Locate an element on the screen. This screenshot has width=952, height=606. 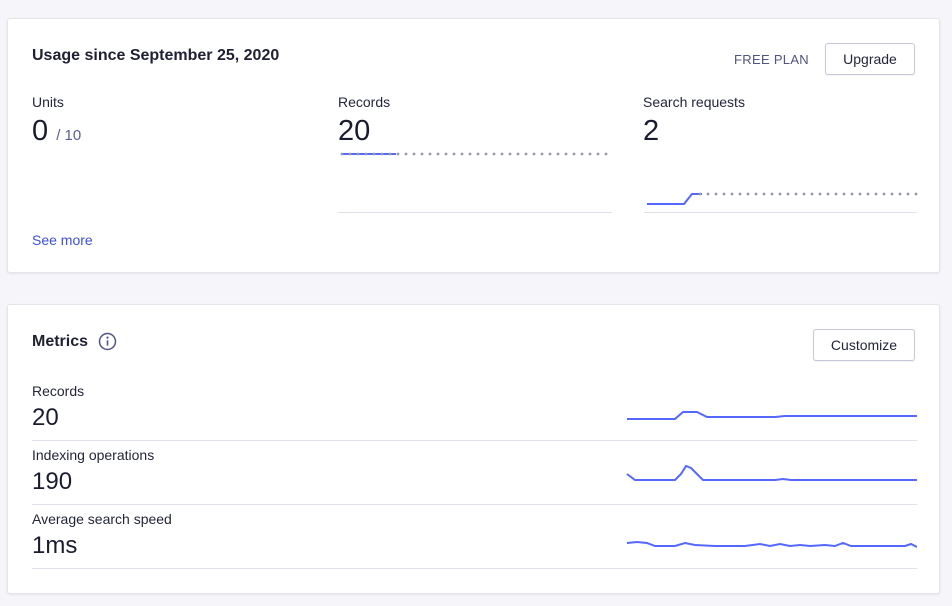
records-metric-sparkline is located at coordinates (772, 415).